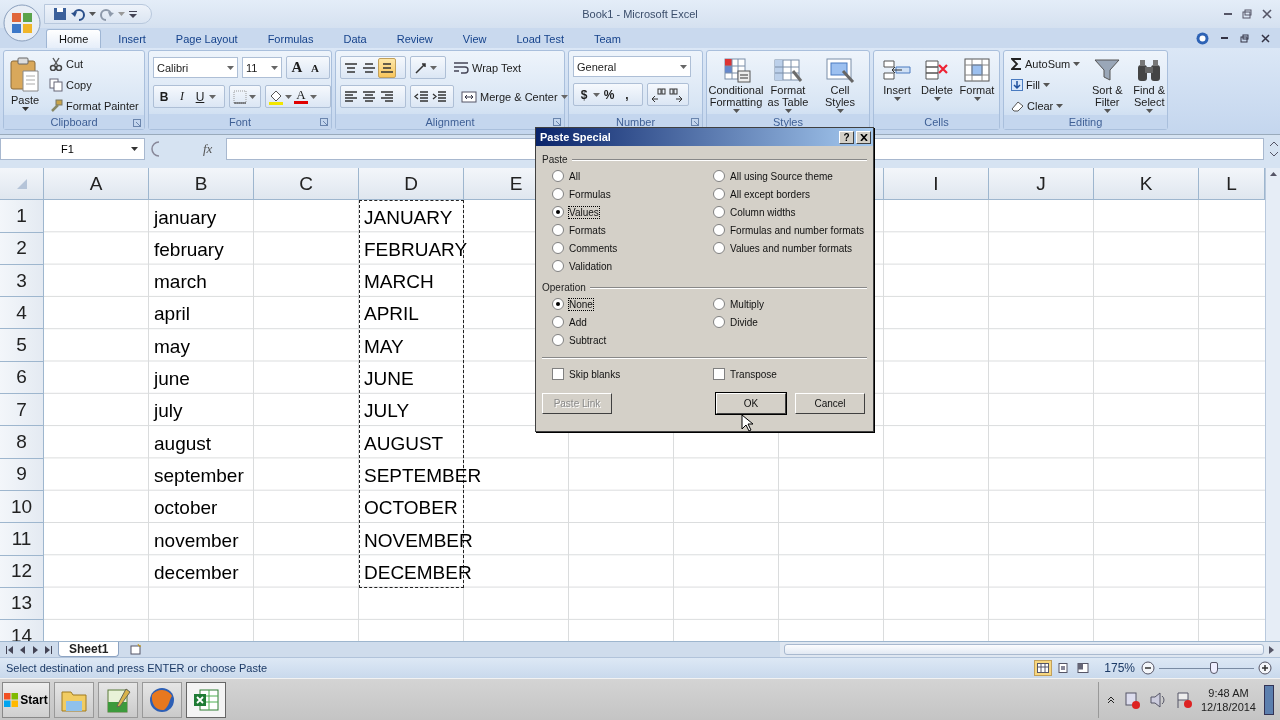 The width and height of the screenshot is (1280, 720). What do you see at coordinates (555, 159) in the screenshot?
I see `section-label: Paste` at bounding box center [555, 159].